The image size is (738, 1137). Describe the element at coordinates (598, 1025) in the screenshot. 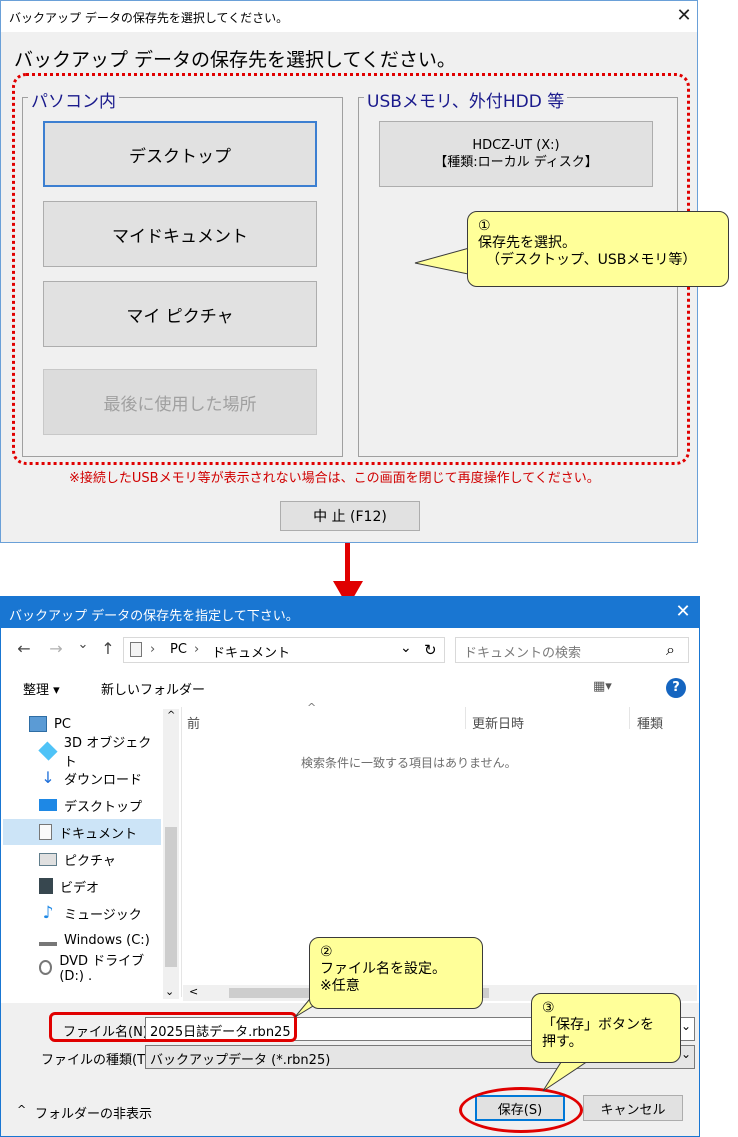

I see `callout3-line1: 「保存」ボタンを` at that location.